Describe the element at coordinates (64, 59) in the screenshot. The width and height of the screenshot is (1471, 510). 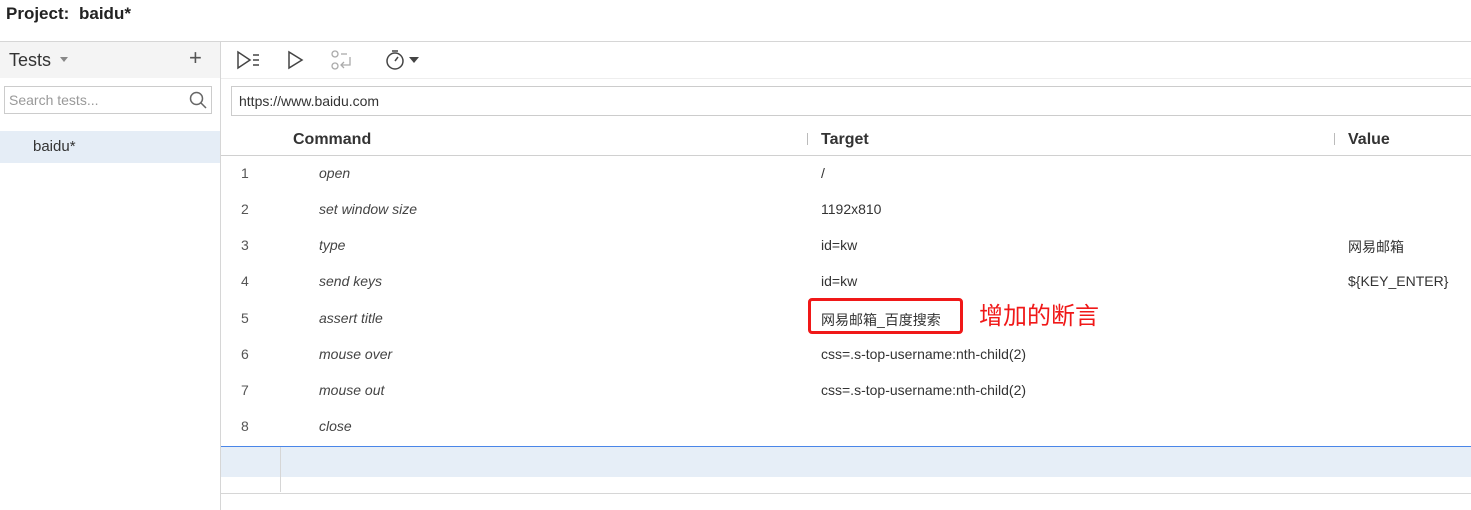
I see `caret-down-icon` at that location.